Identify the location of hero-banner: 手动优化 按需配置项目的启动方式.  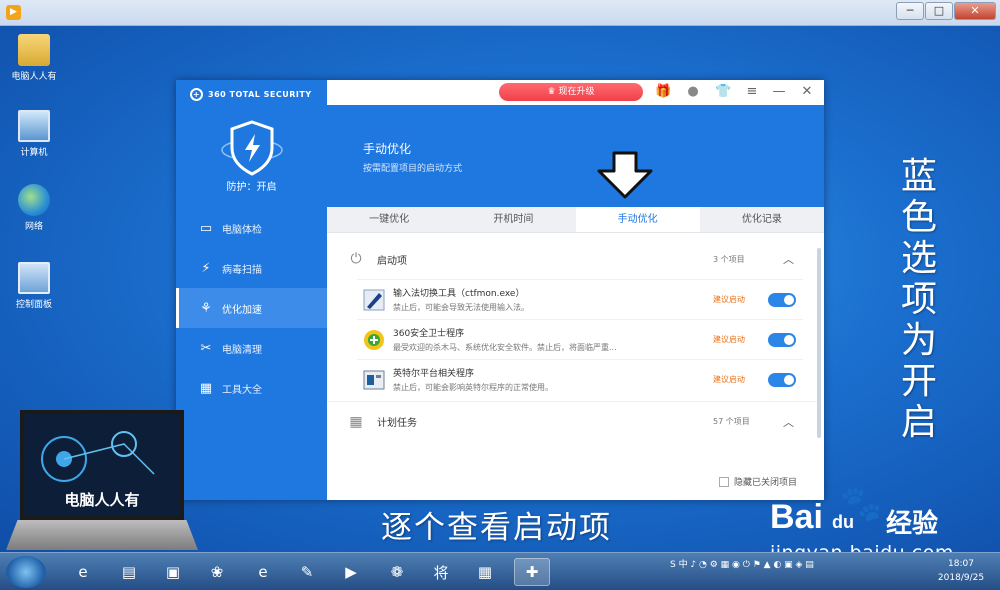
(575, 156).